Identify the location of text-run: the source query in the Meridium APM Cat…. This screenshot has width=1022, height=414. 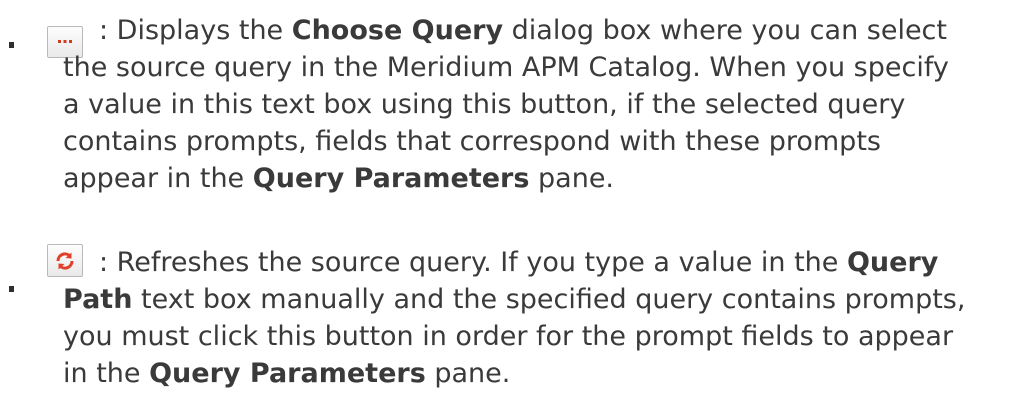
(506, 67).